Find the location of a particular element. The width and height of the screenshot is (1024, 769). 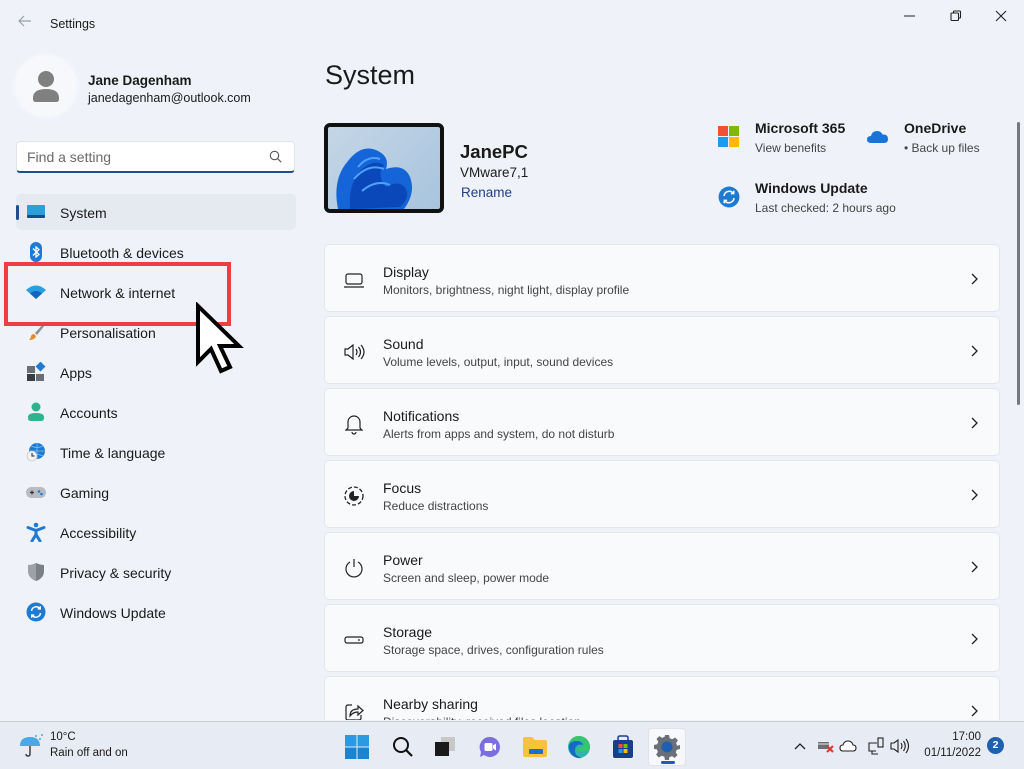

quick-link-title: OneDrive is located at coordinates (935, 128).